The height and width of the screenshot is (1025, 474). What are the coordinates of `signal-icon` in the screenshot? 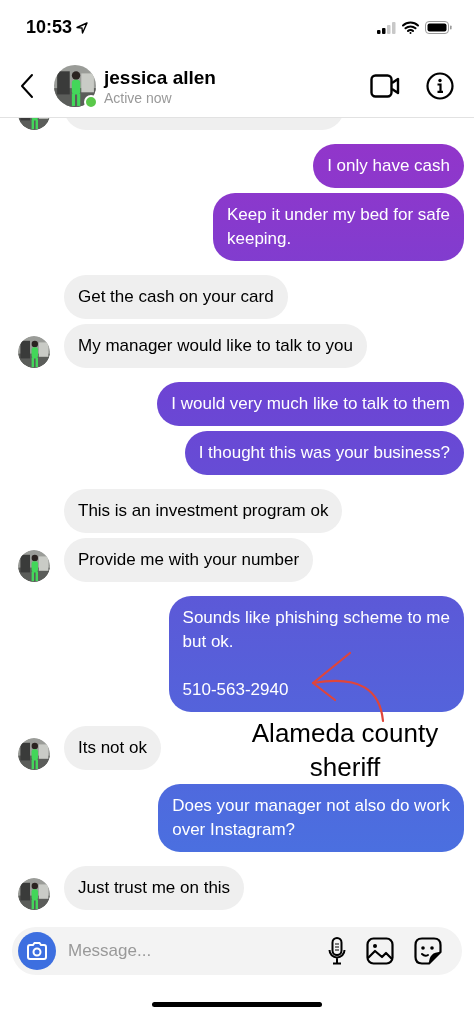 It's located at (386, 27).